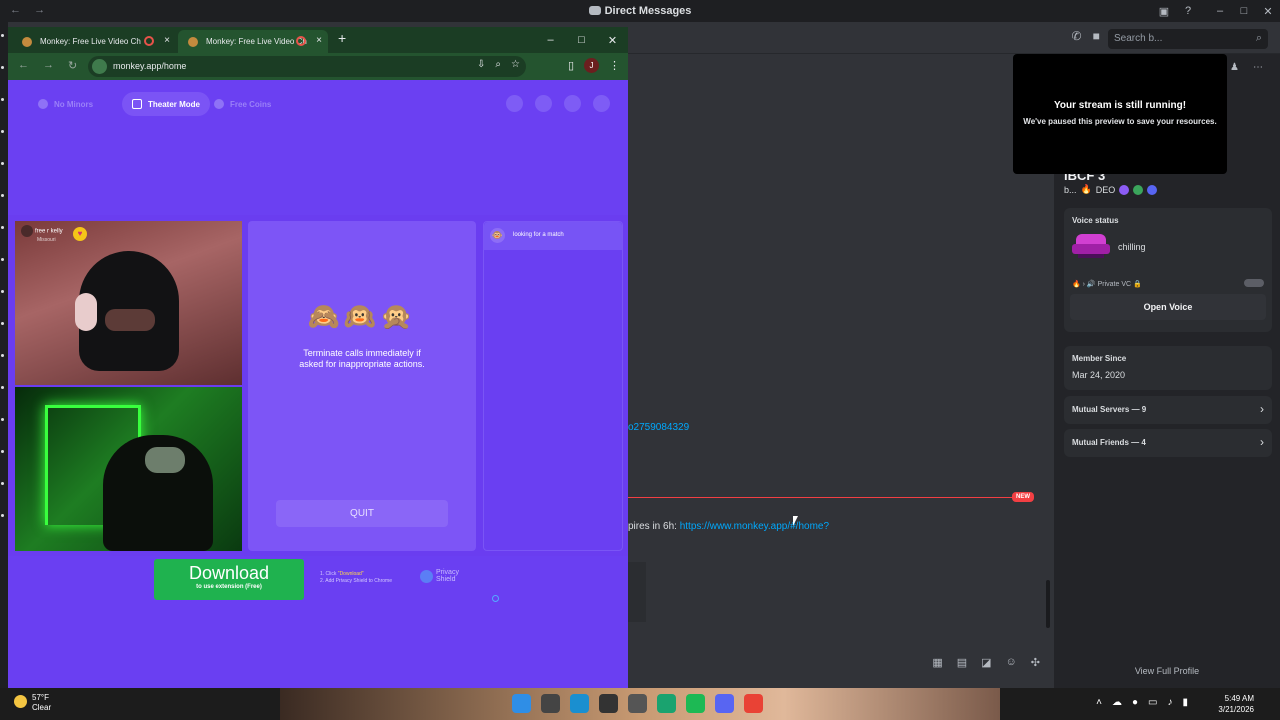 This screenshot has height=720, width=1280. Describe the element at coordinates (591, 65) in the screenshot. I see `profile-avatar: J` at that location.